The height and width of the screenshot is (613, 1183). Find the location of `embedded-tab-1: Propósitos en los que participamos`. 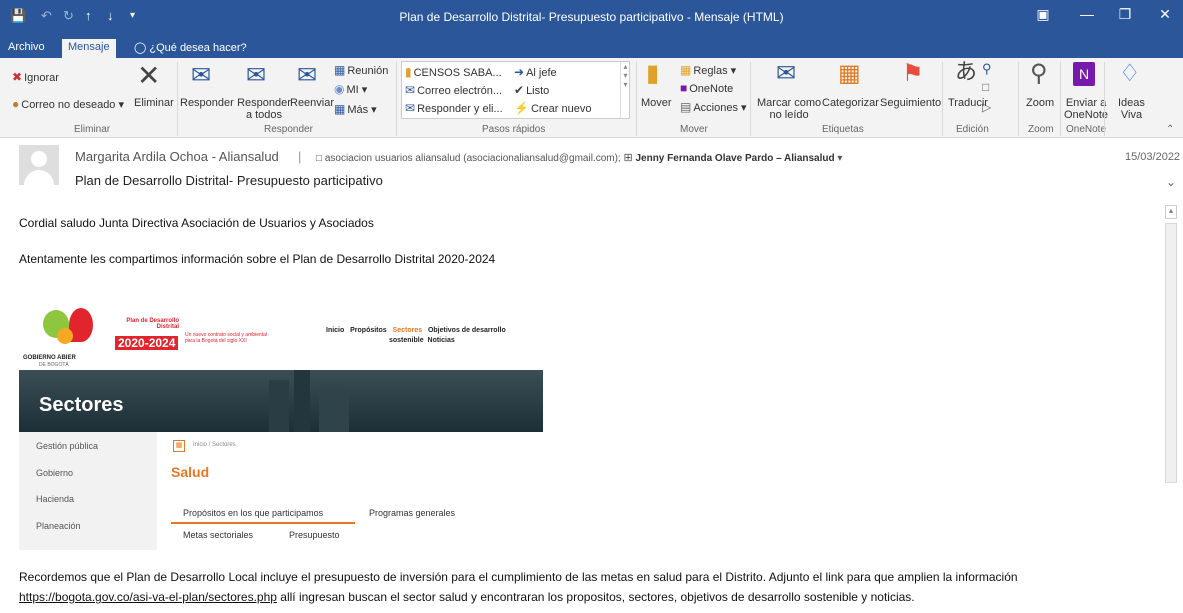

embedded-tab-1: Propósitos en los que participamos is located at coordinates (253, 513).